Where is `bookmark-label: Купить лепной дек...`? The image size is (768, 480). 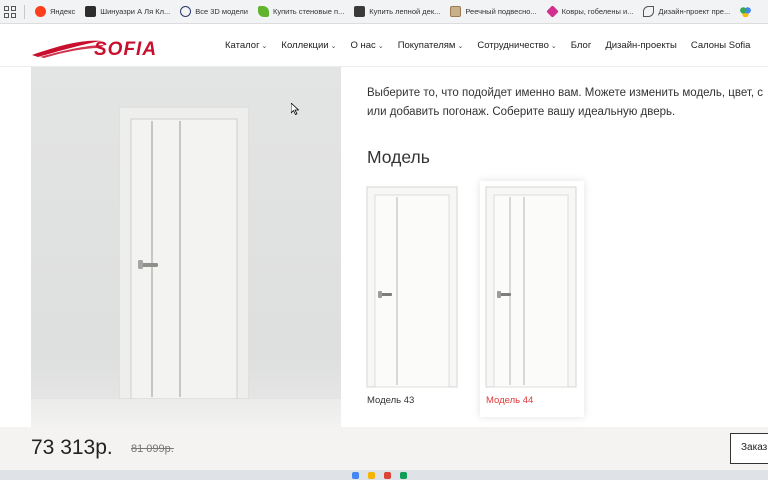
bookmark-label: Купить лепной дек... is located at coordinates (405, 11).